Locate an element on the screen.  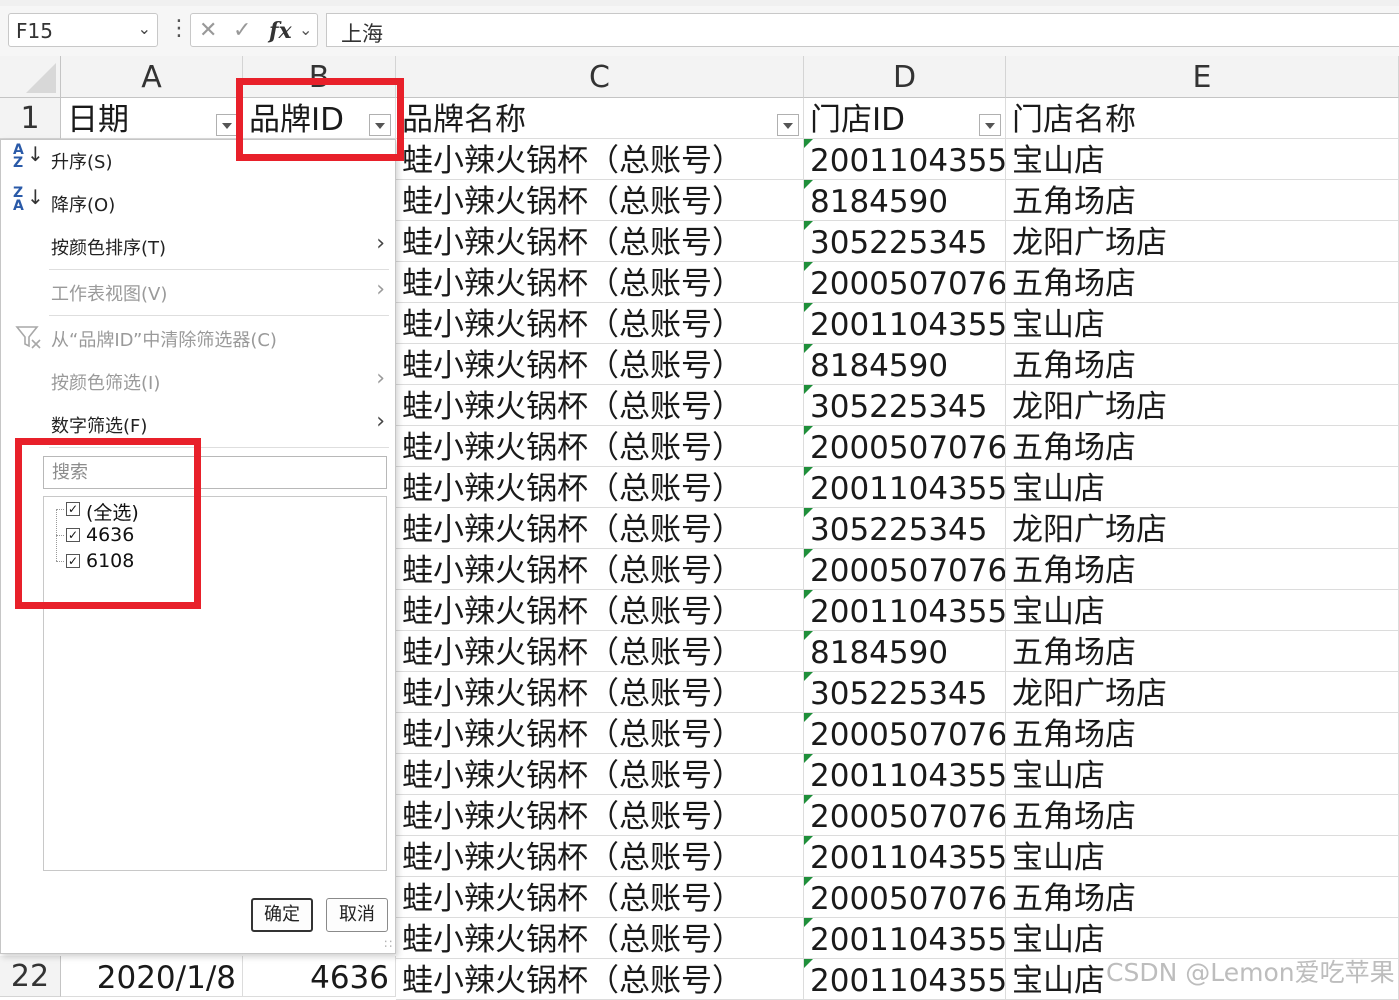
menu-label: 升序(S) is located at coordinates (82, 162).